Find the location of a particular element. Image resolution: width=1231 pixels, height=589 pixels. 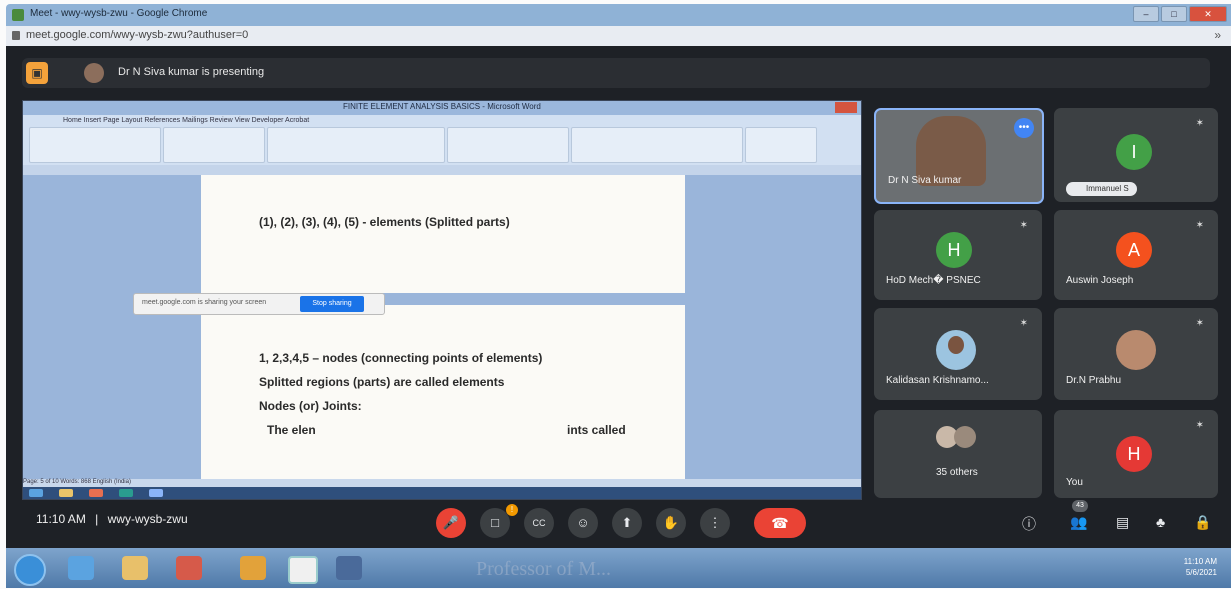

lock-icon is located at coordinates (16, 35).